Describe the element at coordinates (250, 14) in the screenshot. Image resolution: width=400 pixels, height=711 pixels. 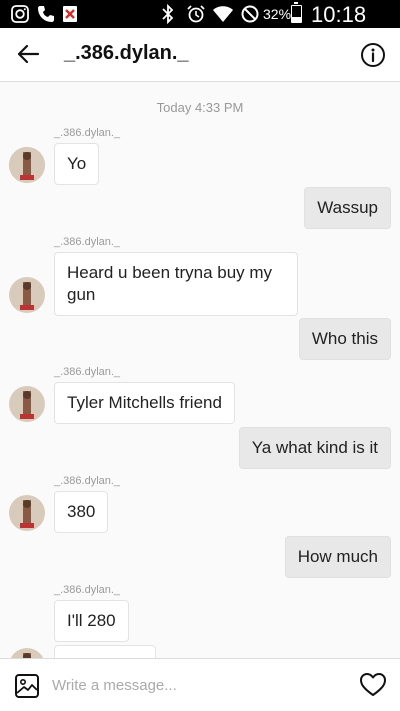
I see `do-not-disturb-icon` at that location.